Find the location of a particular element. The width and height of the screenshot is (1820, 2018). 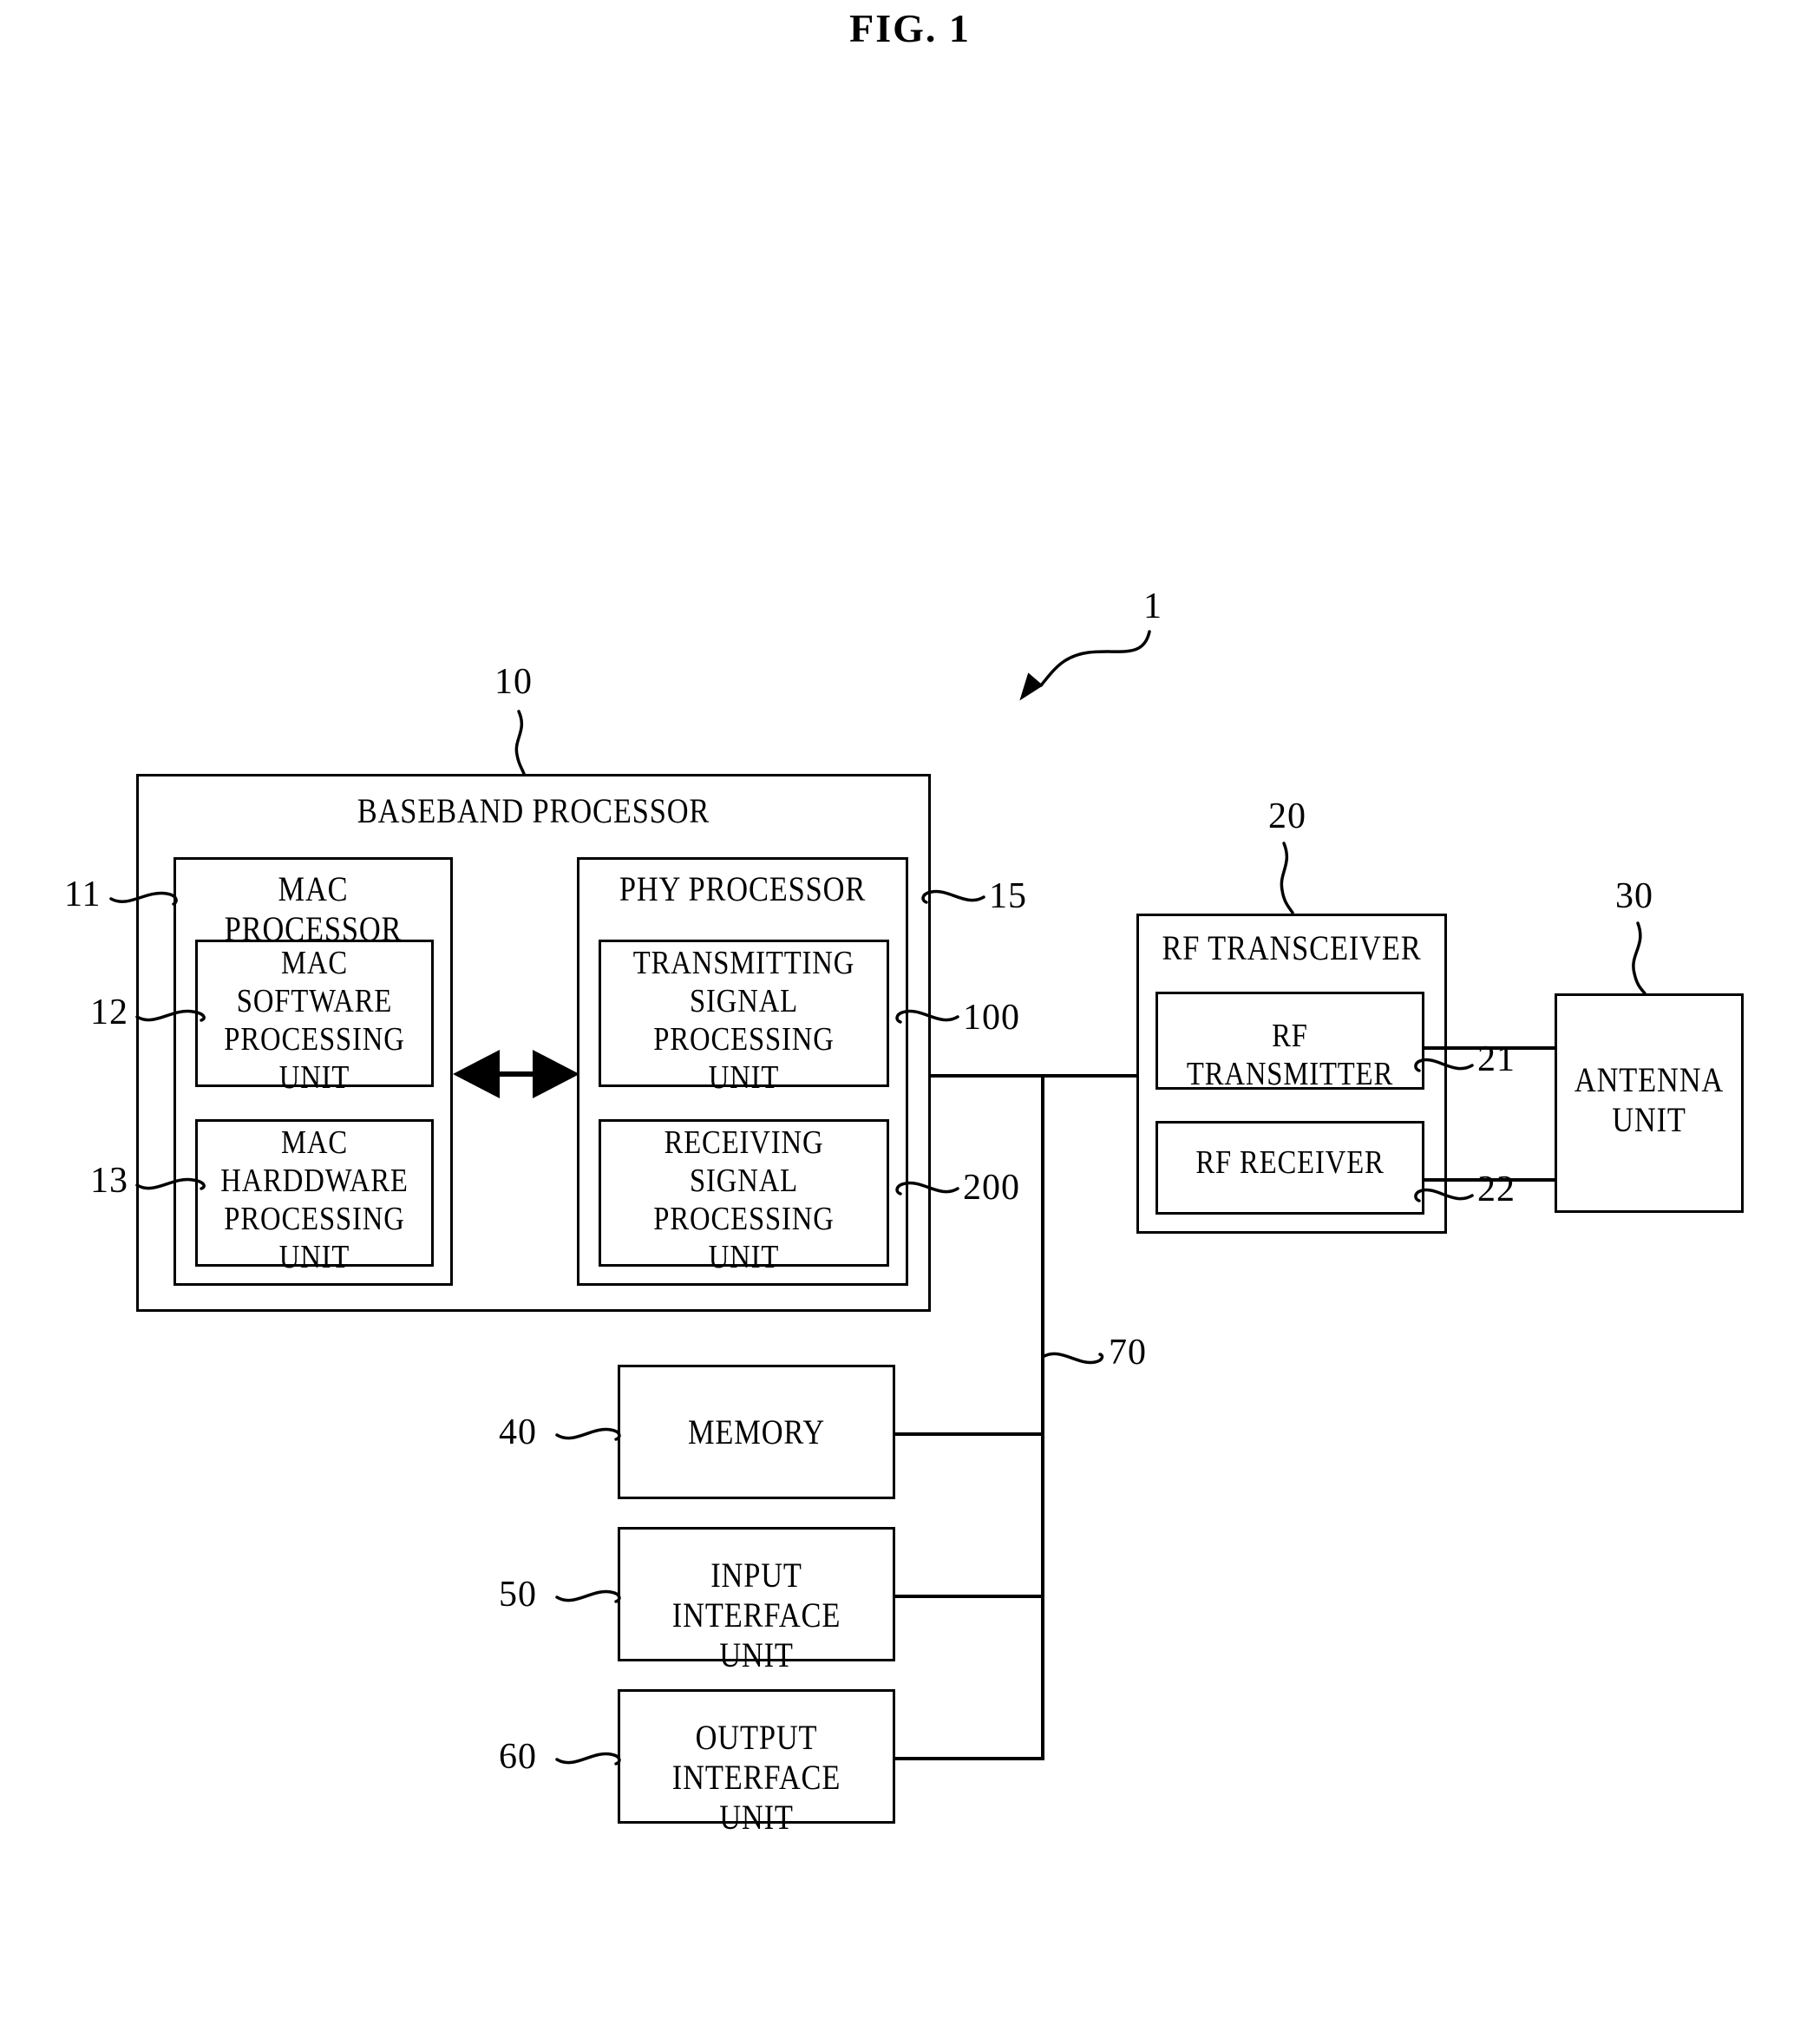

system-bus-line is located at coordinates (1042, 1416).